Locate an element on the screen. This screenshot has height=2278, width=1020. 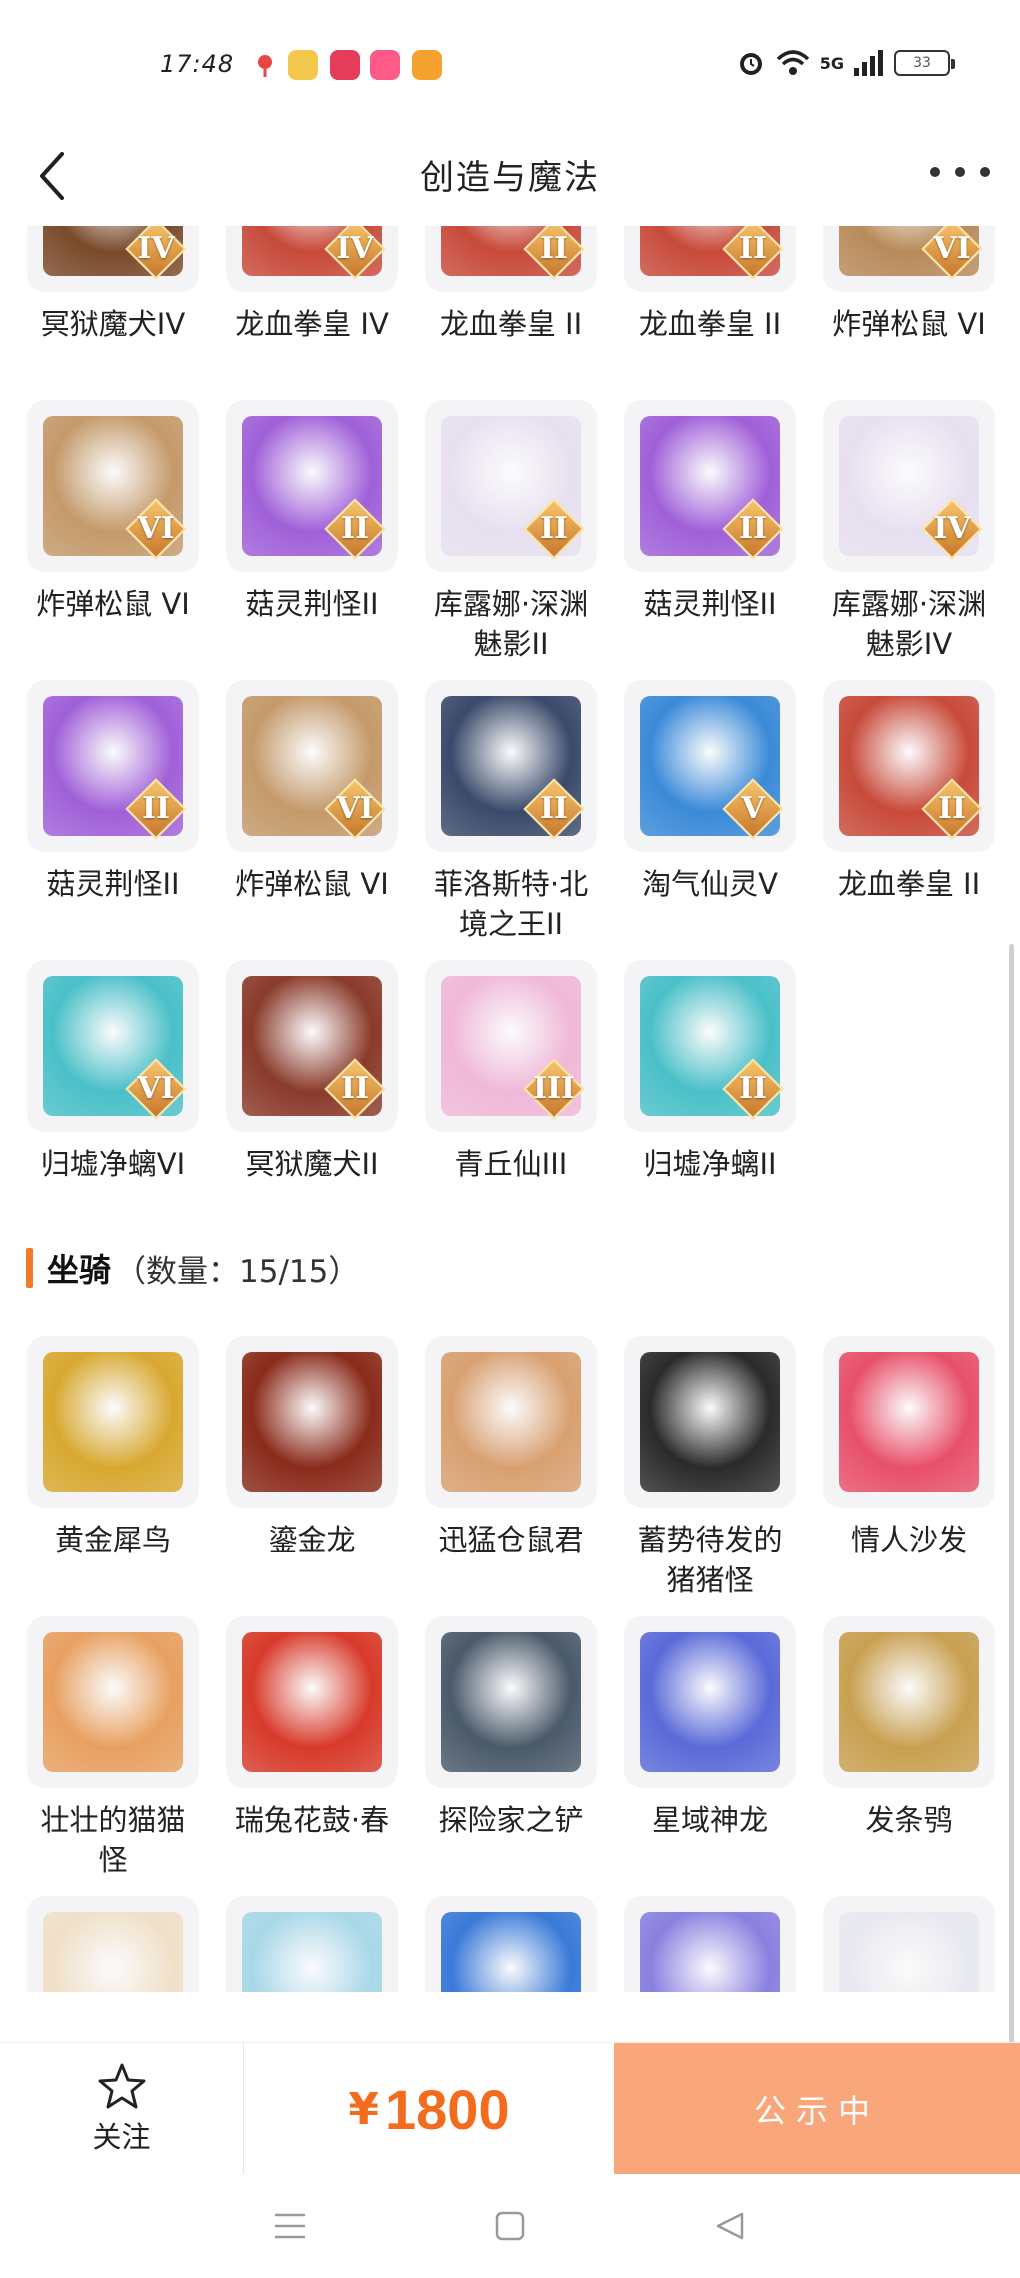
item-label: 炸弹松鼠 VI is located at coordinates (312, 884).